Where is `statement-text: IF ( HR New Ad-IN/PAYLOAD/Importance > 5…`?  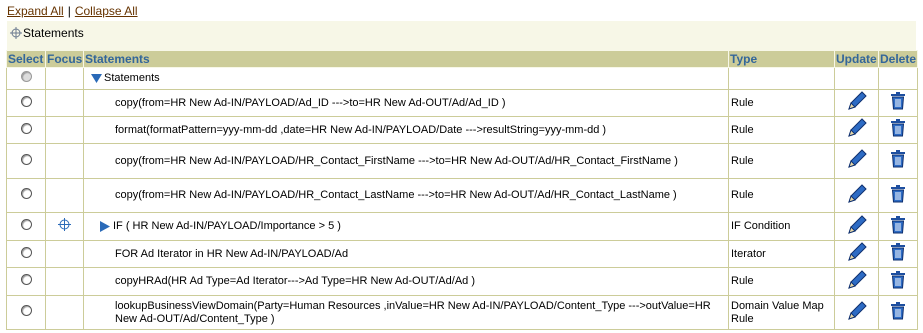 statement-text: IF ( HR New Ad-IN/PAYLOAD/Importance > 5… is located at coordinates (227, 226).